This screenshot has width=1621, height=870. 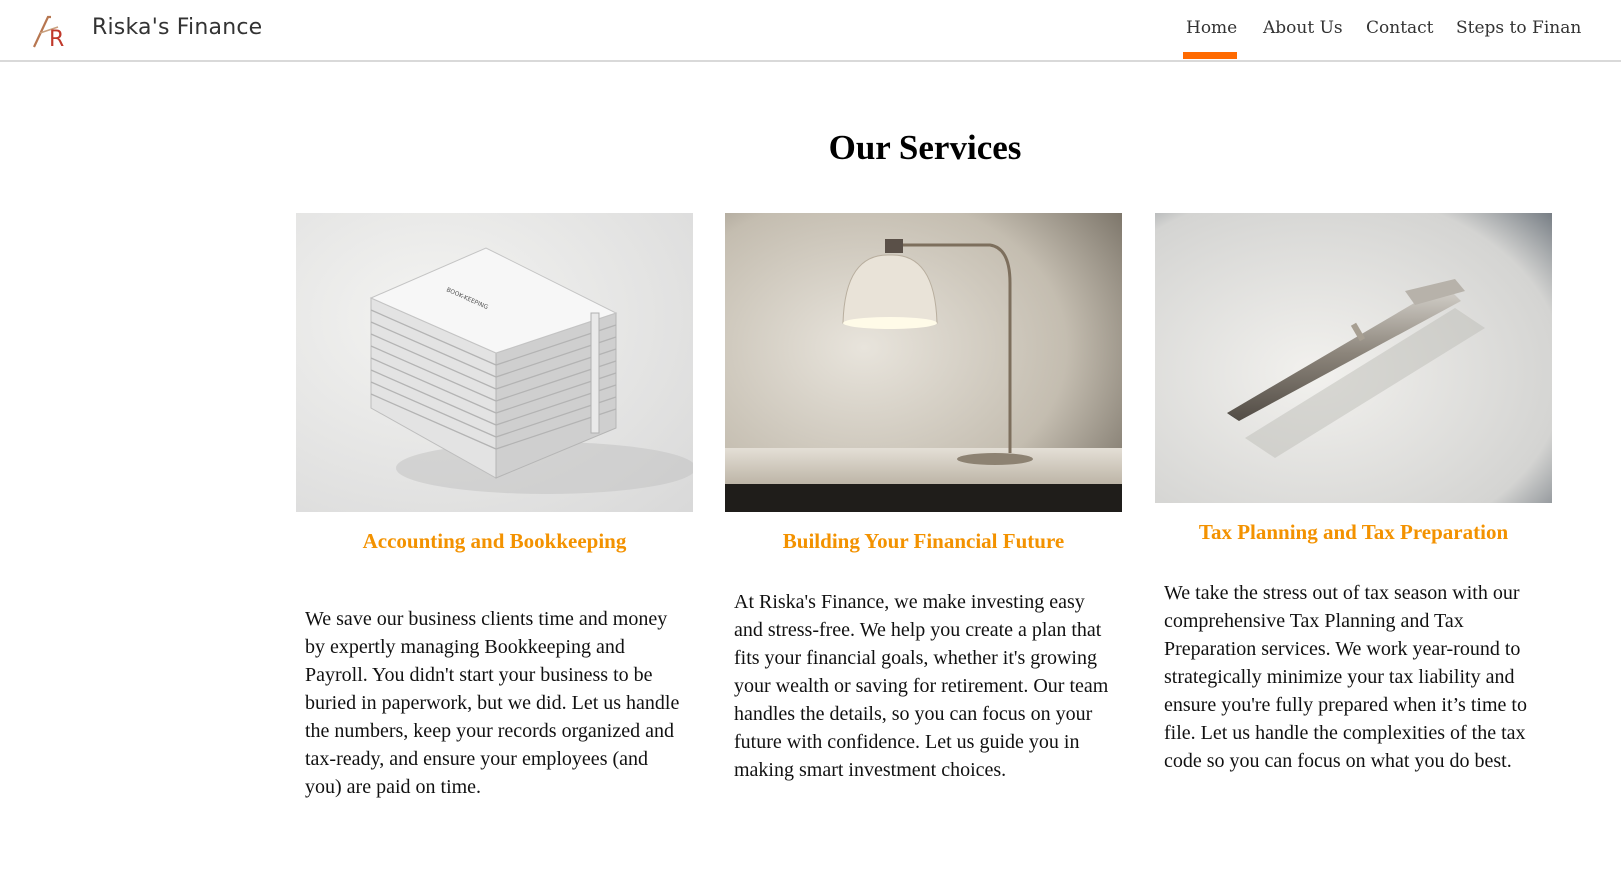 I want to click on silver-pen-image, so click(x=1353, y=358).